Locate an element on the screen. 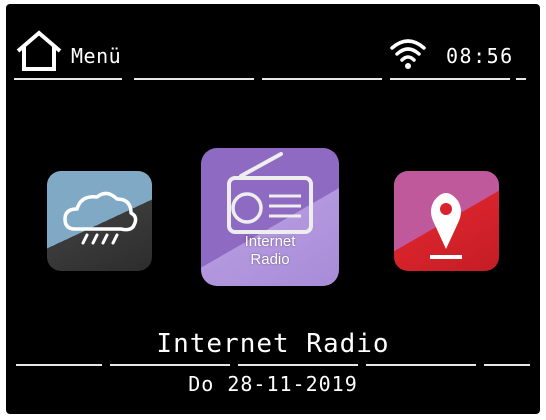 This screenshot has height=420, width=546. map-tile is located at coordinates (446, 221).